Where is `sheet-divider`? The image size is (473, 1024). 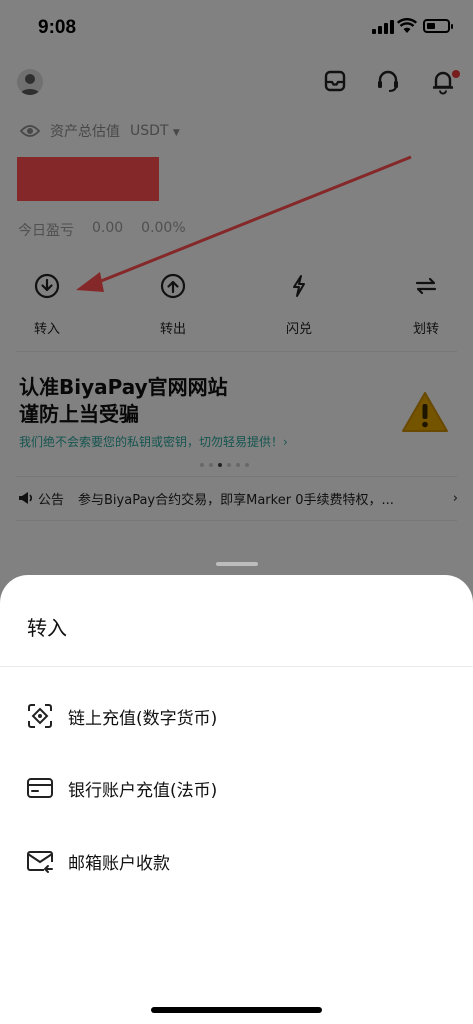 sheet-divider is located at coordinates (236, 666).